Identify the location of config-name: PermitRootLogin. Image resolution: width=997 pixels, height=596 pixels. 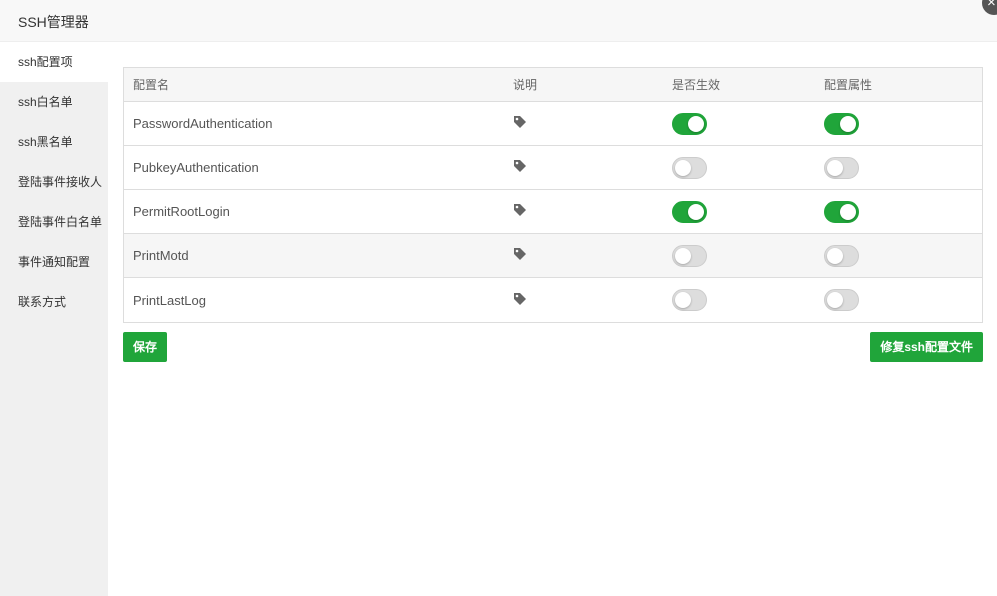
(181, 211).